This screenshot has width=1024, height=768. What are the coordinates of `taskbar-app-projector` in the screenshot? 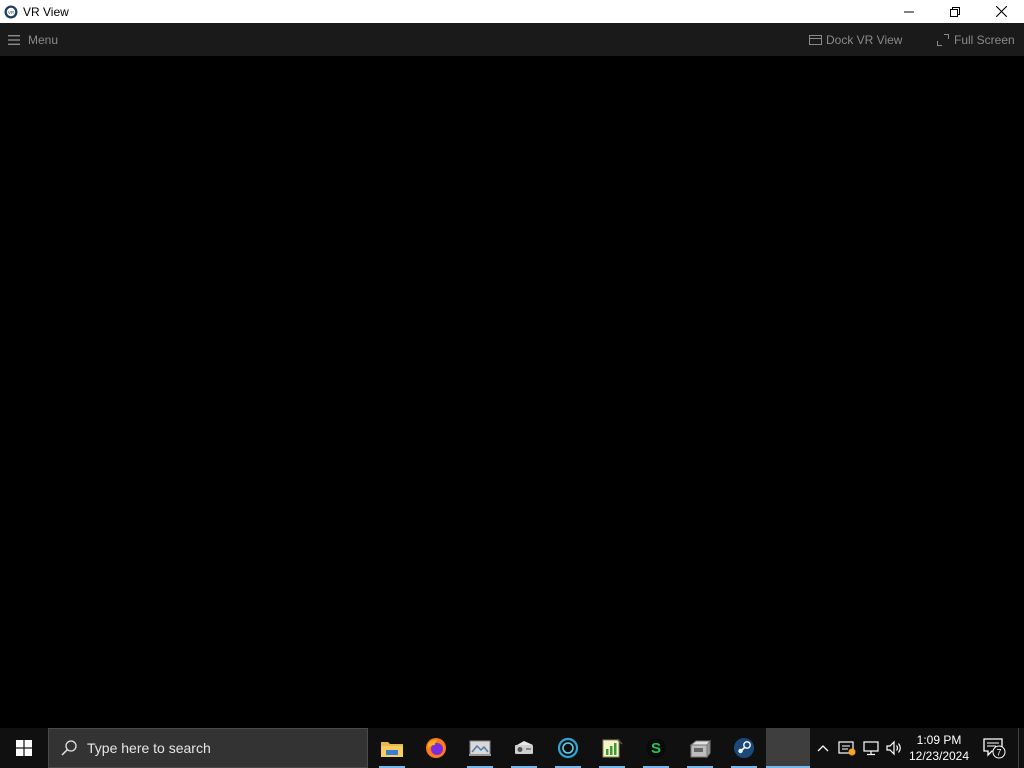 It's located at (524, 748).